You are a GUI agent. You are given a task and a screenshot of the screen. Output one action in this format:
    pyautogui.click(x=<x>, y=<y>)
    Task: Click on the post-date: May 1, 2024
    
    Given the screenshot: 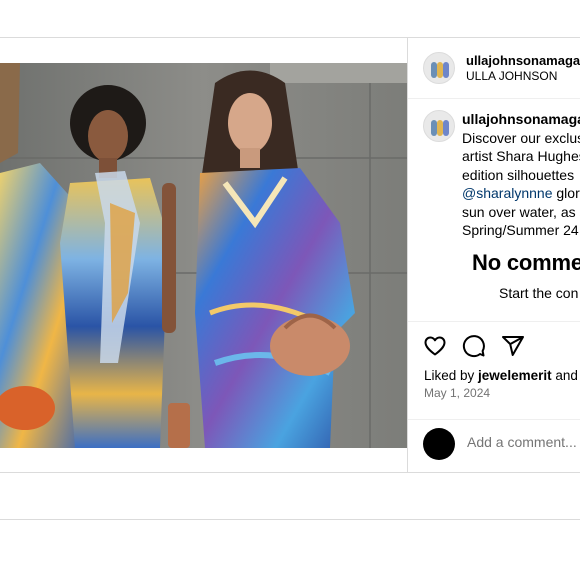 What is the action you would take?
    pyautogui.click(x=457, y=393)
    